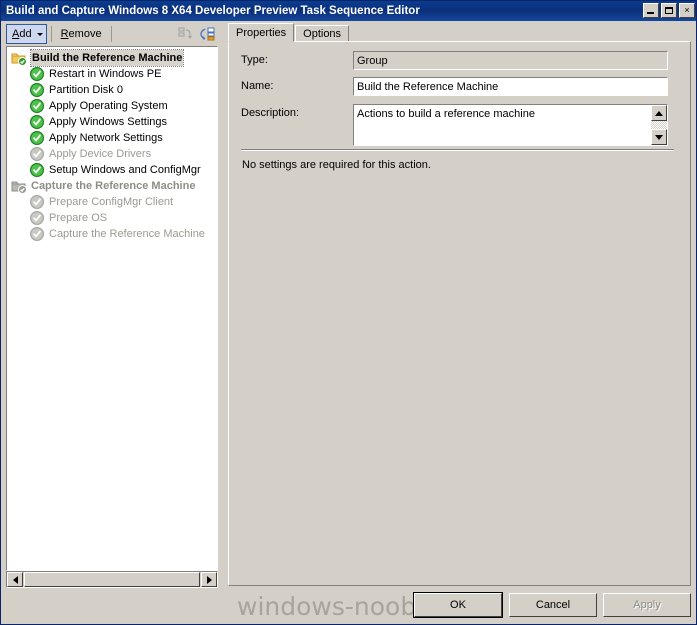 The image size is (697, 625). Describe the element at coordinates (39, 34) in the screenshot. I see `chevron-down-icon` at that location.